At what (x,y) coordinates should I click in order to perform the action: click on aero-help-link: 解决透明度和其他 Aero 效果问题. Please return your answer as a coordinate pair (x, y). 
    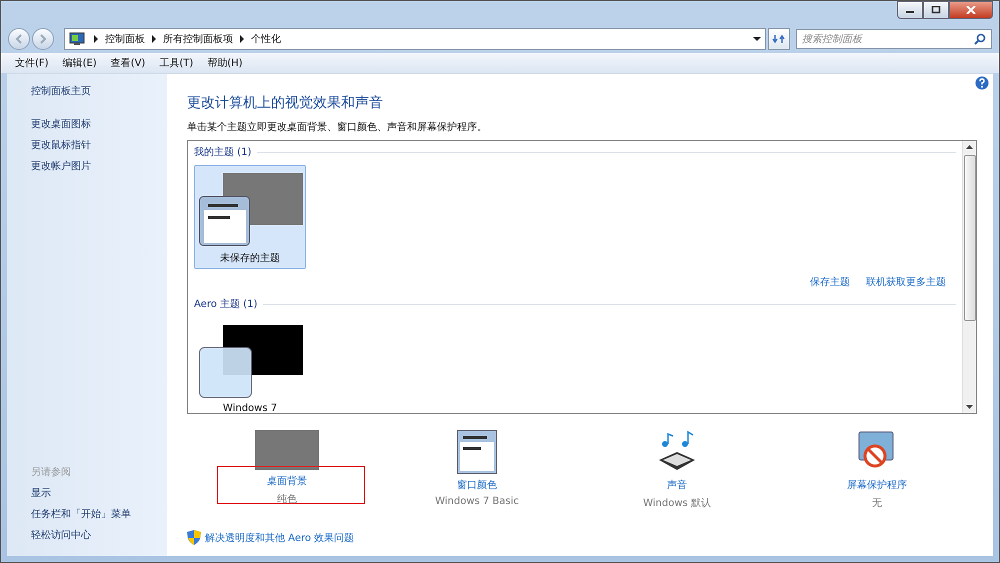
    Looking at the image, I should click on (279, 537).